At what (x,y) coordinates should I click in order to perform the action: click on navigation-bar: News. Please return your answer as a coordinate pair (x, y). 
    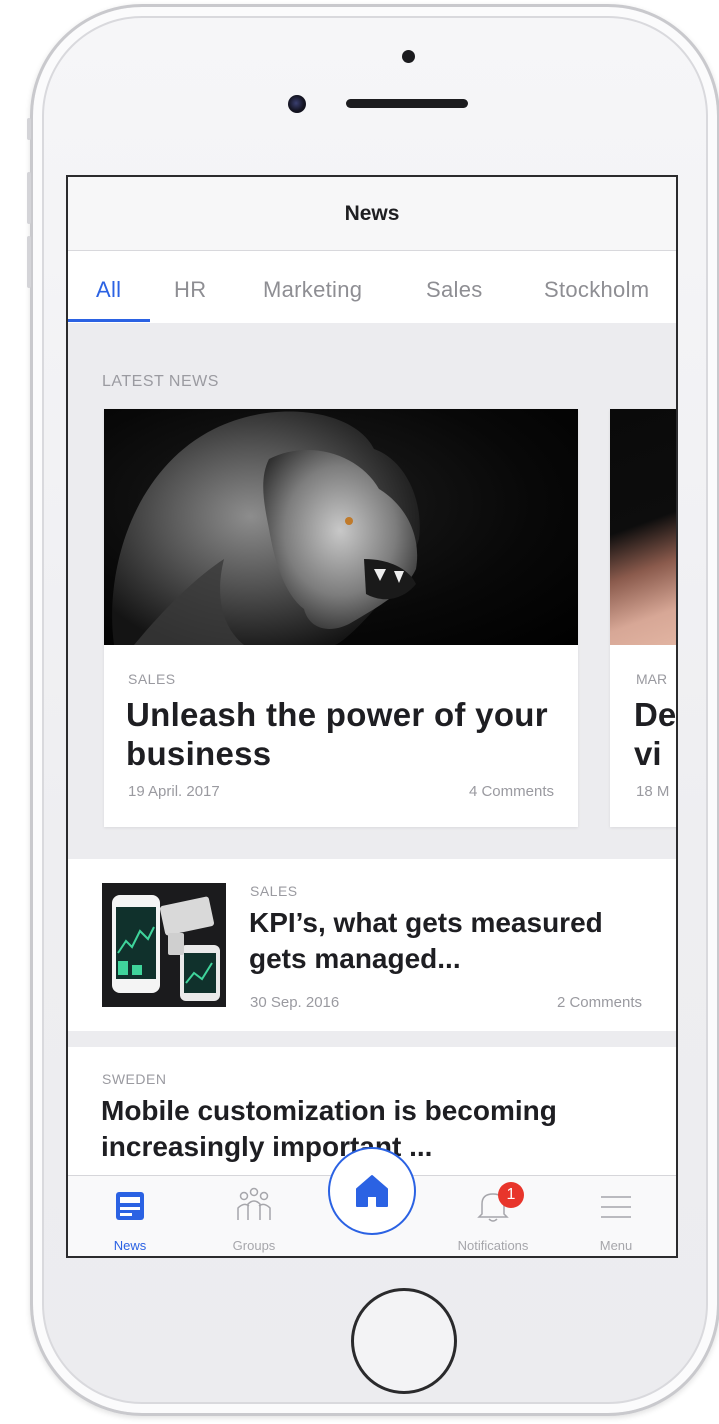
    Looking at the image, I should click on (372, 214).